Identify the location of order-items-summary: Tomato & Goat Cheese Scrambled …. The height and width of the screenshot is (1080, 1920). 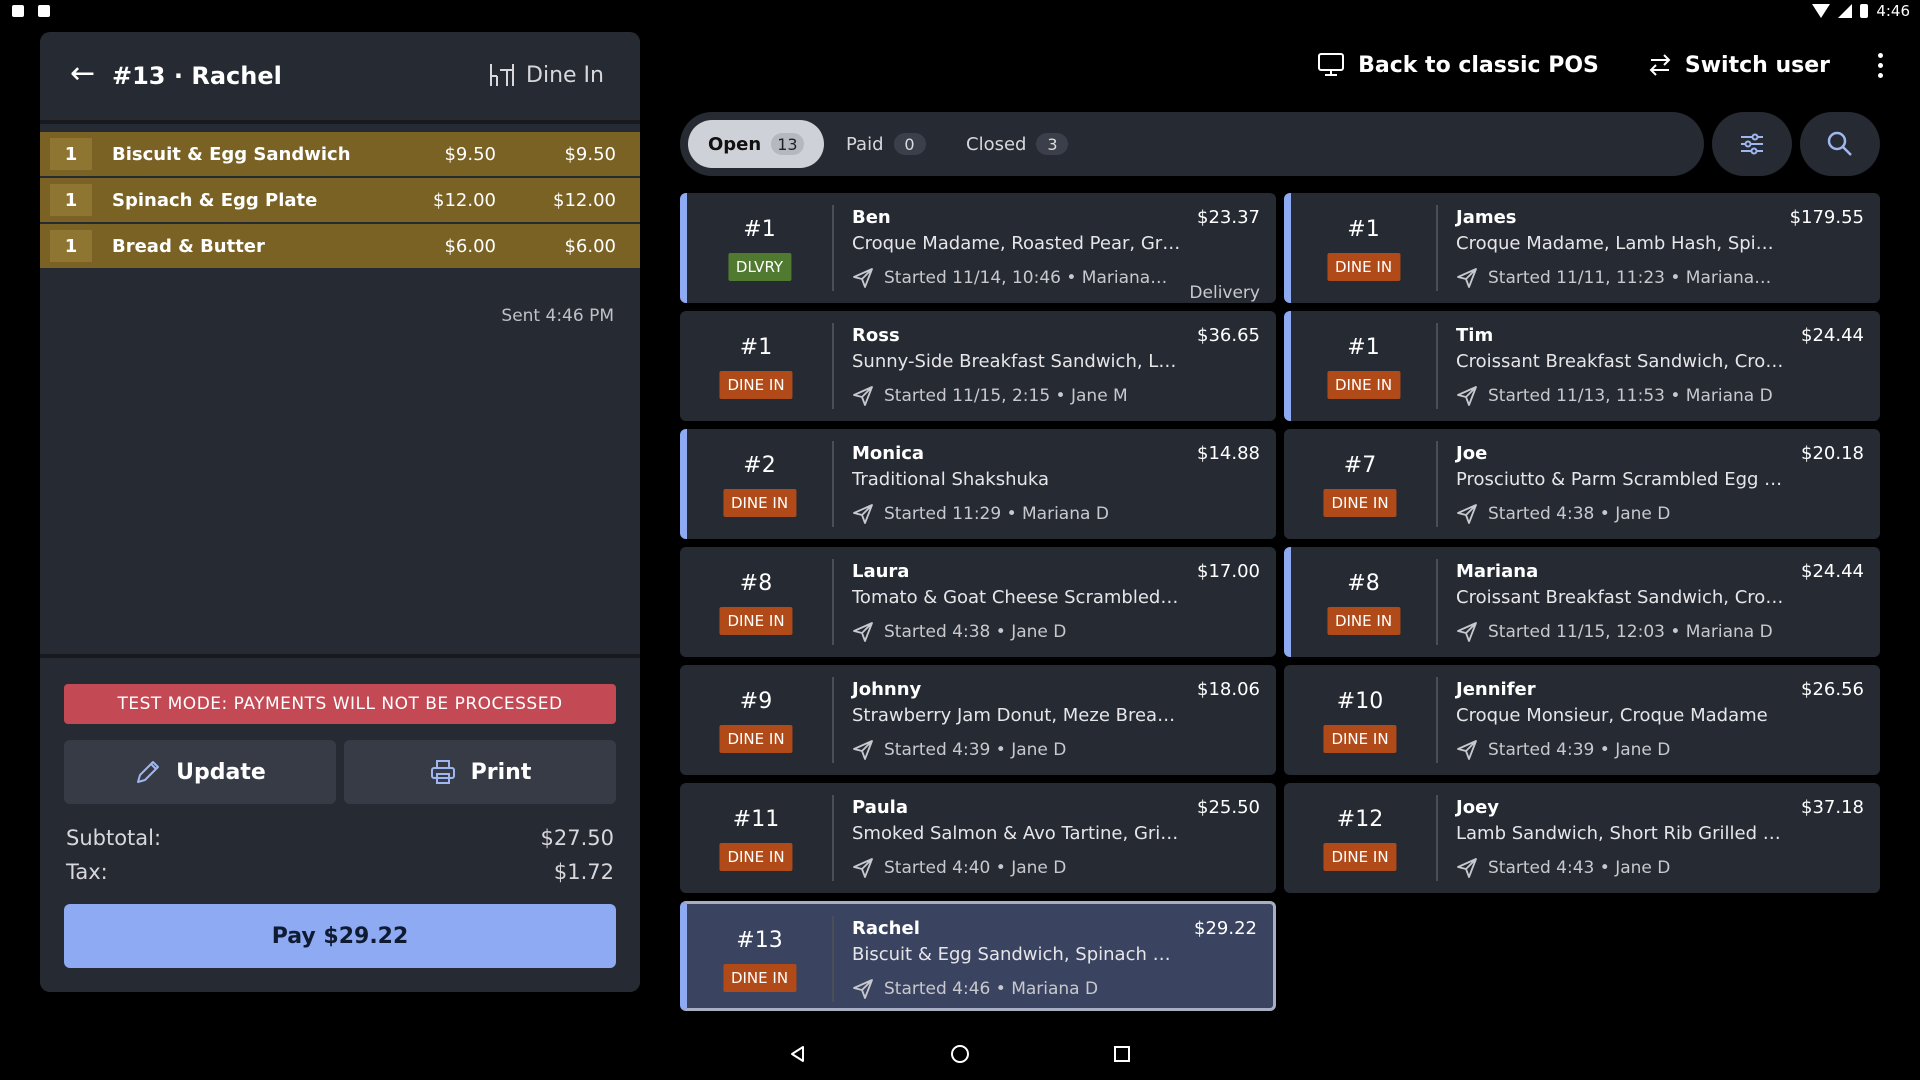
(1017, 597).